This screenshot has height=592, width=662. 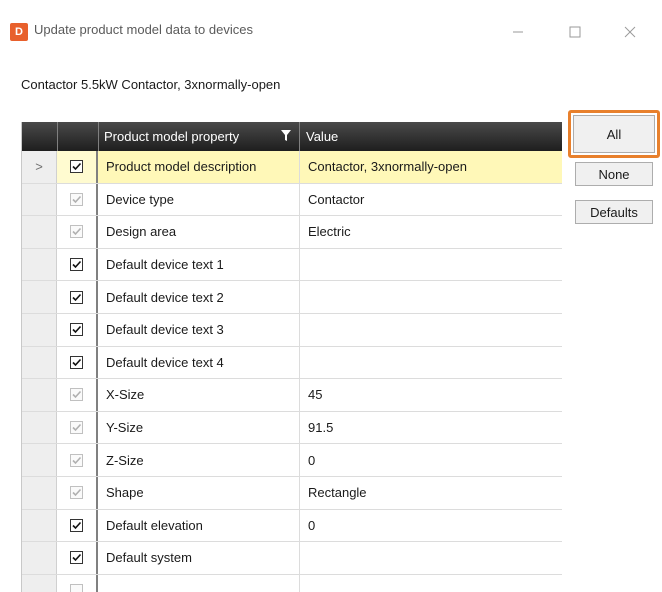 I want to click on value-cell: Rectangle, so click(x=431, y=493).